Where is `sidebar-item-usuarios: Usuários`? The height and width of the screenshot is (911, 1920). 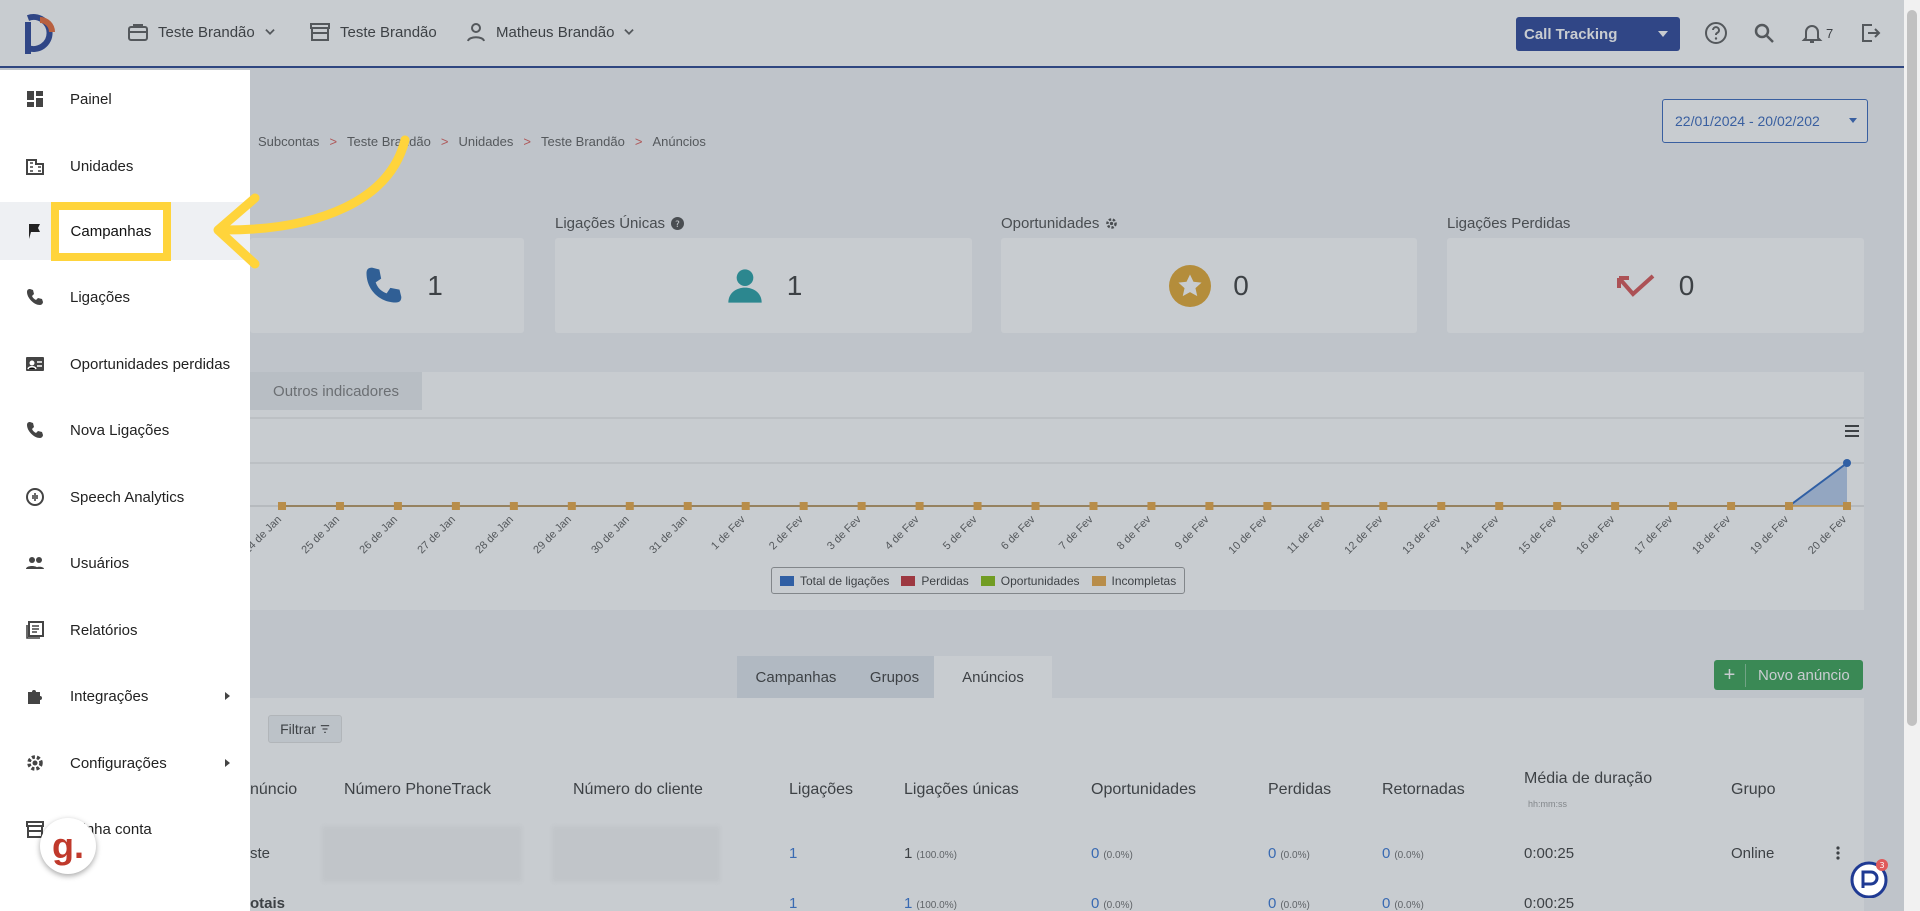 sidebar-item-usuarios: Usuários is located at coordinates (125, 563).